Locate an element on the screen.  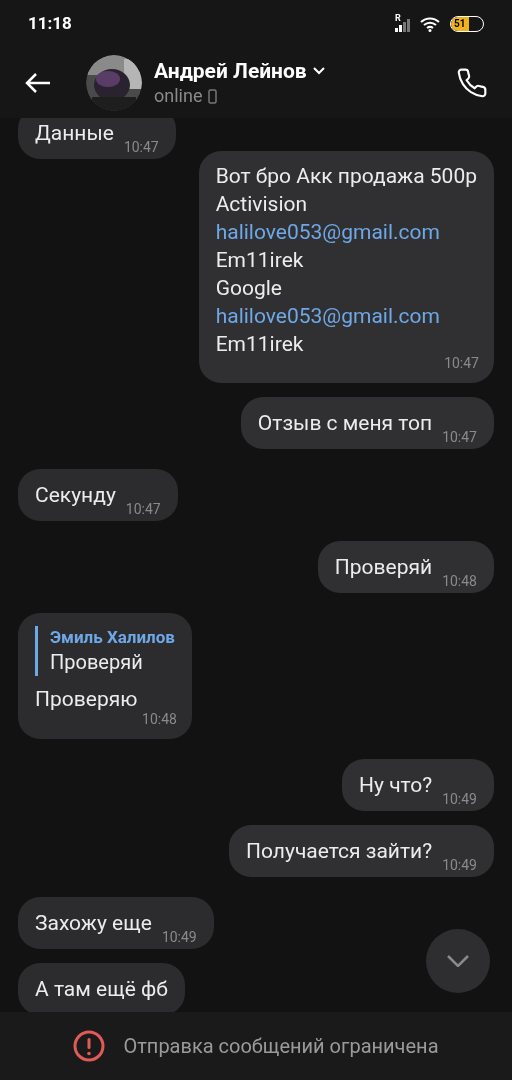
message-text: Проверяю is located at coordinates (87, 699).